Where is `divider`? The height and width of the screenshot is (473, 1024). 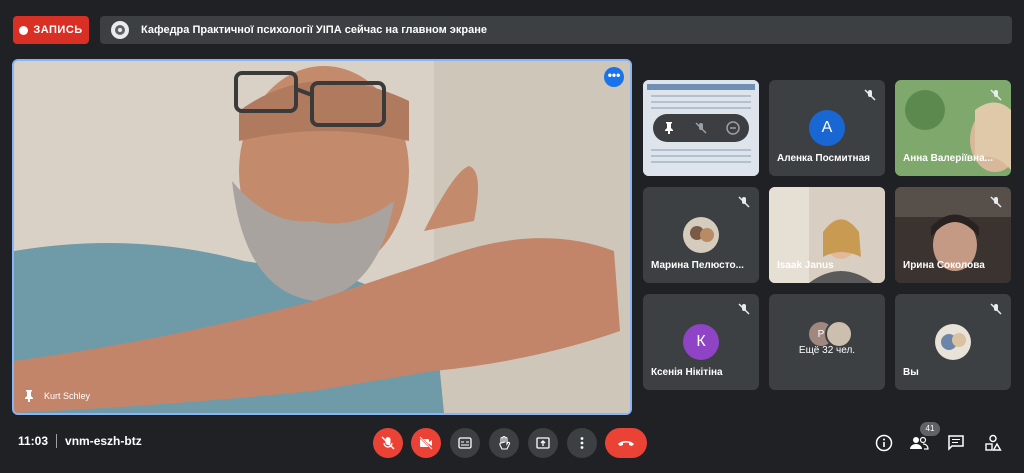
divider is located at coordinates (57, 441).